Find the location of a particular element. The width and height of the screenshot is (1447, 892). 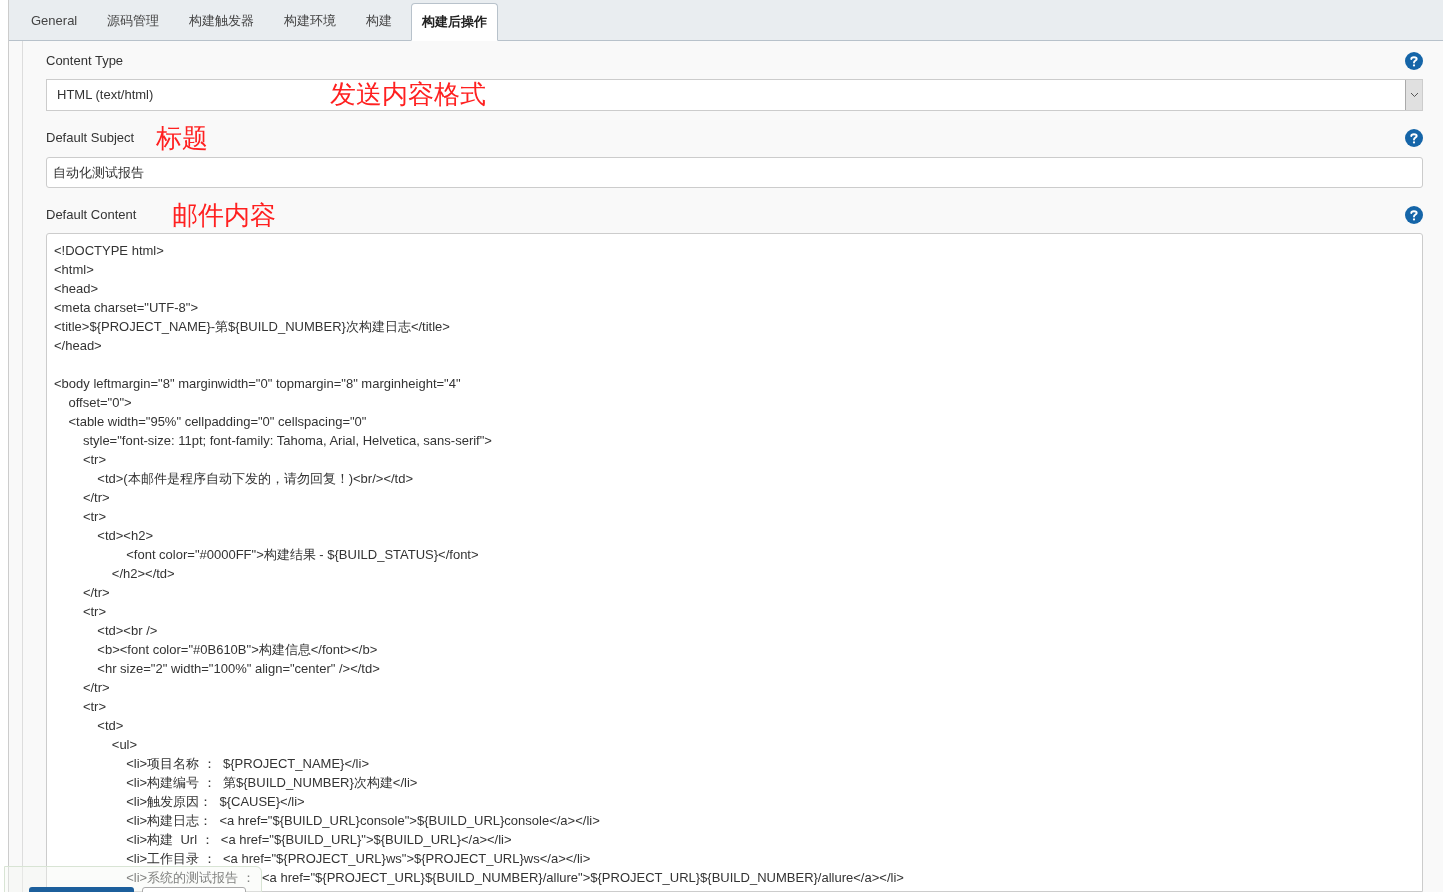

tab: 构建 is located at coordinates (379, 21).